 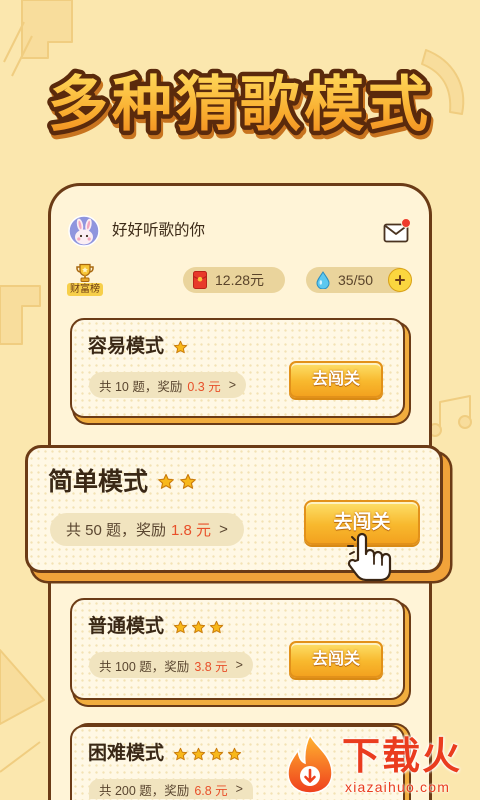 I want to click on mode-title: 容易模式, so click(x=126, y=346).